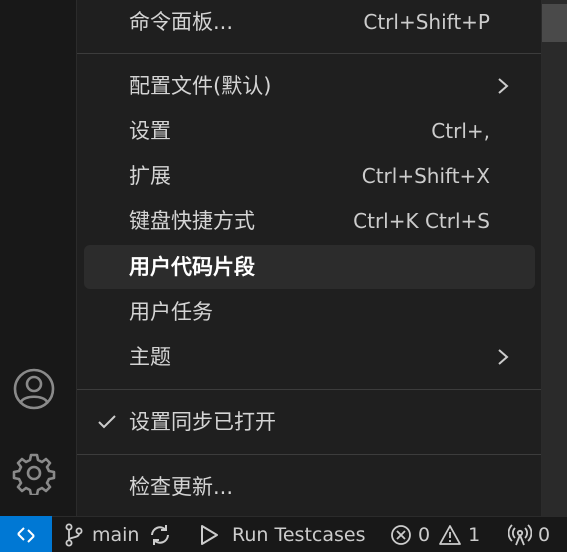  I want to click on menu-item-label: 主题, so click(150, 357).